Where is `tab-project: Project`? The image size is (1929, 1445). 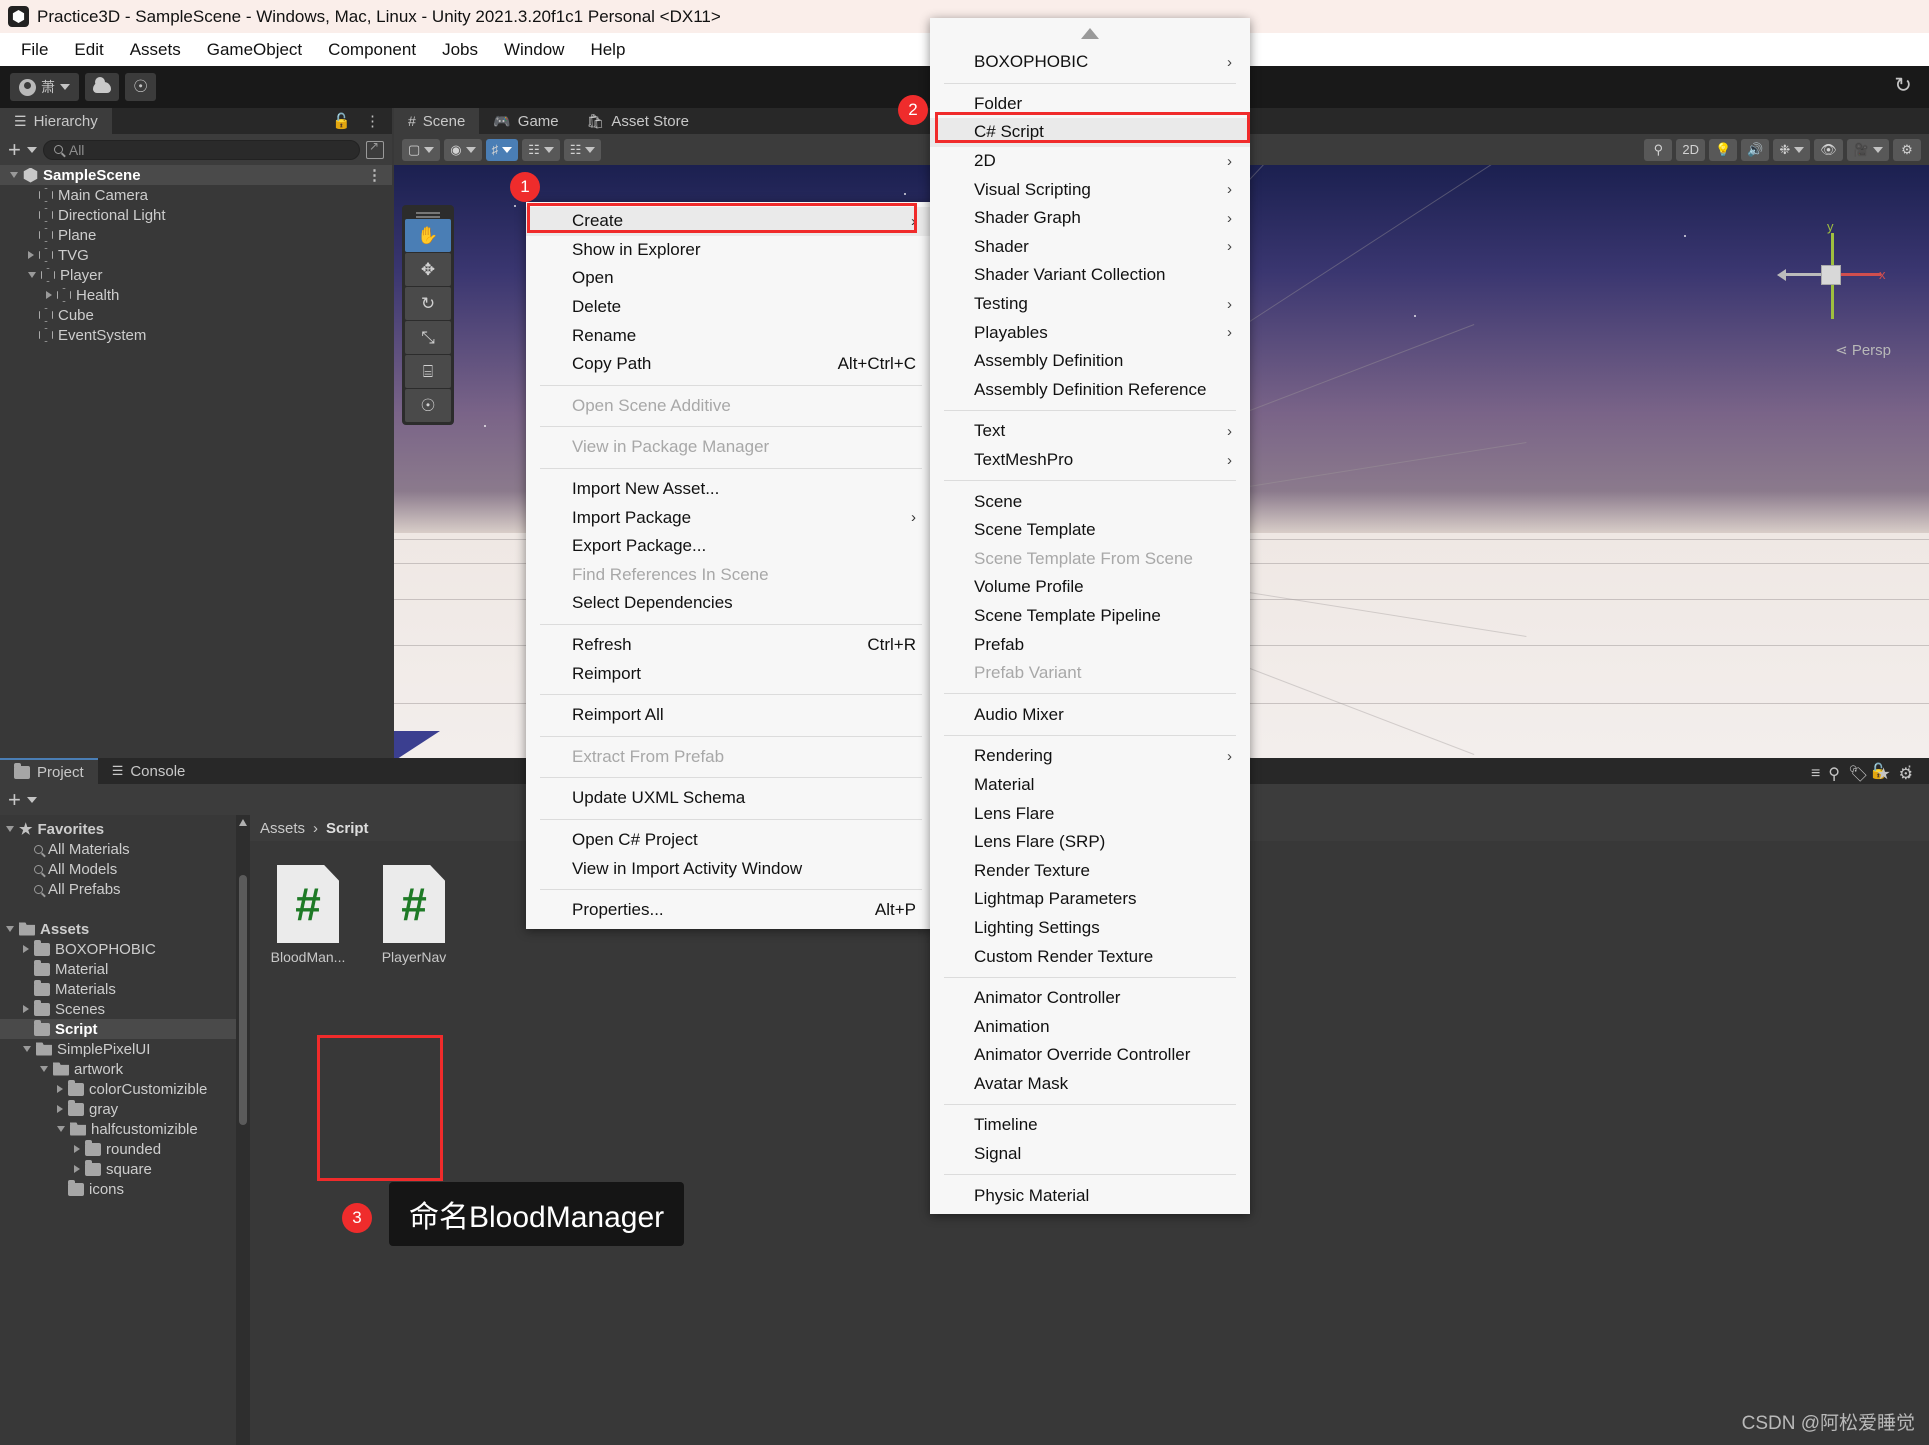 tab-project: Project is located at coordinates (49, 771).